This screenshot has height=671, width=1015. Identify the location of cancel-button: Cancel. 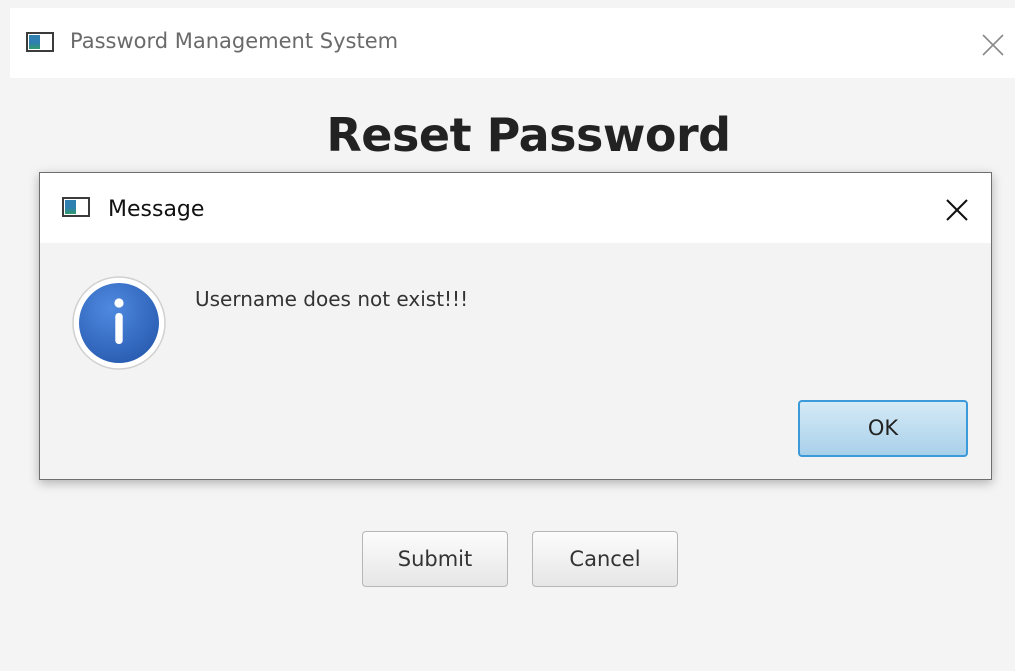
(605, 559).